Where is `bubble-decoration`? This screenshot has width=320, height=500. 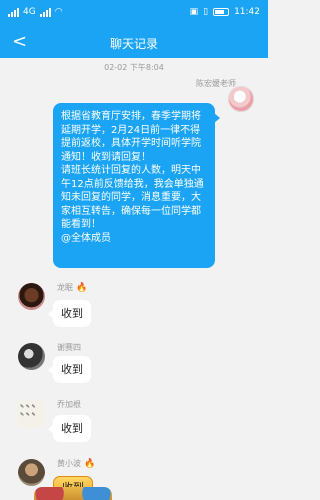 bubble-decoration is located at coordinates (73, 493).